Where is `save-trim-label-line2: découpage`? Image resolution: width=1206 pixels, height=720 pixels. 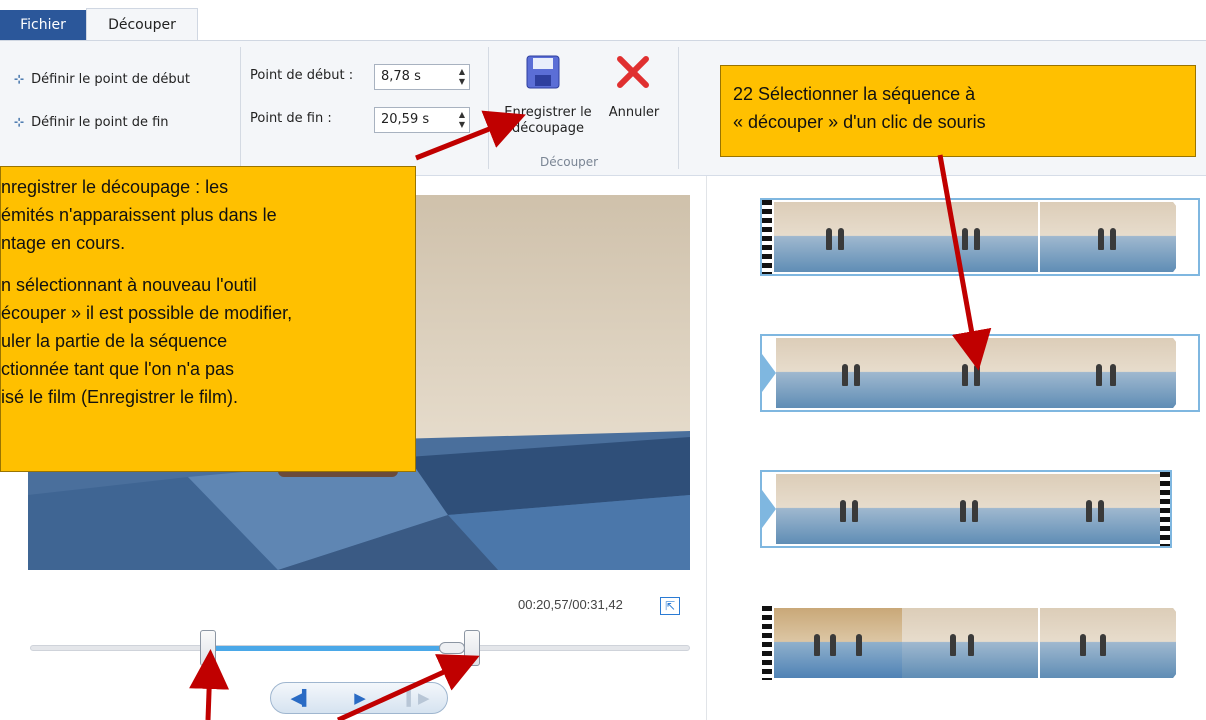 save-trim-label-line2: découpage is located at coordinates (548, 128).